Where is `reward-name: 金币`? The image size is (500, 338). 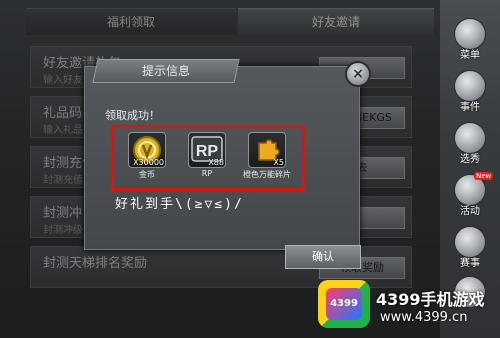 reward-name: 金币 is located at coordinates (147, 174).